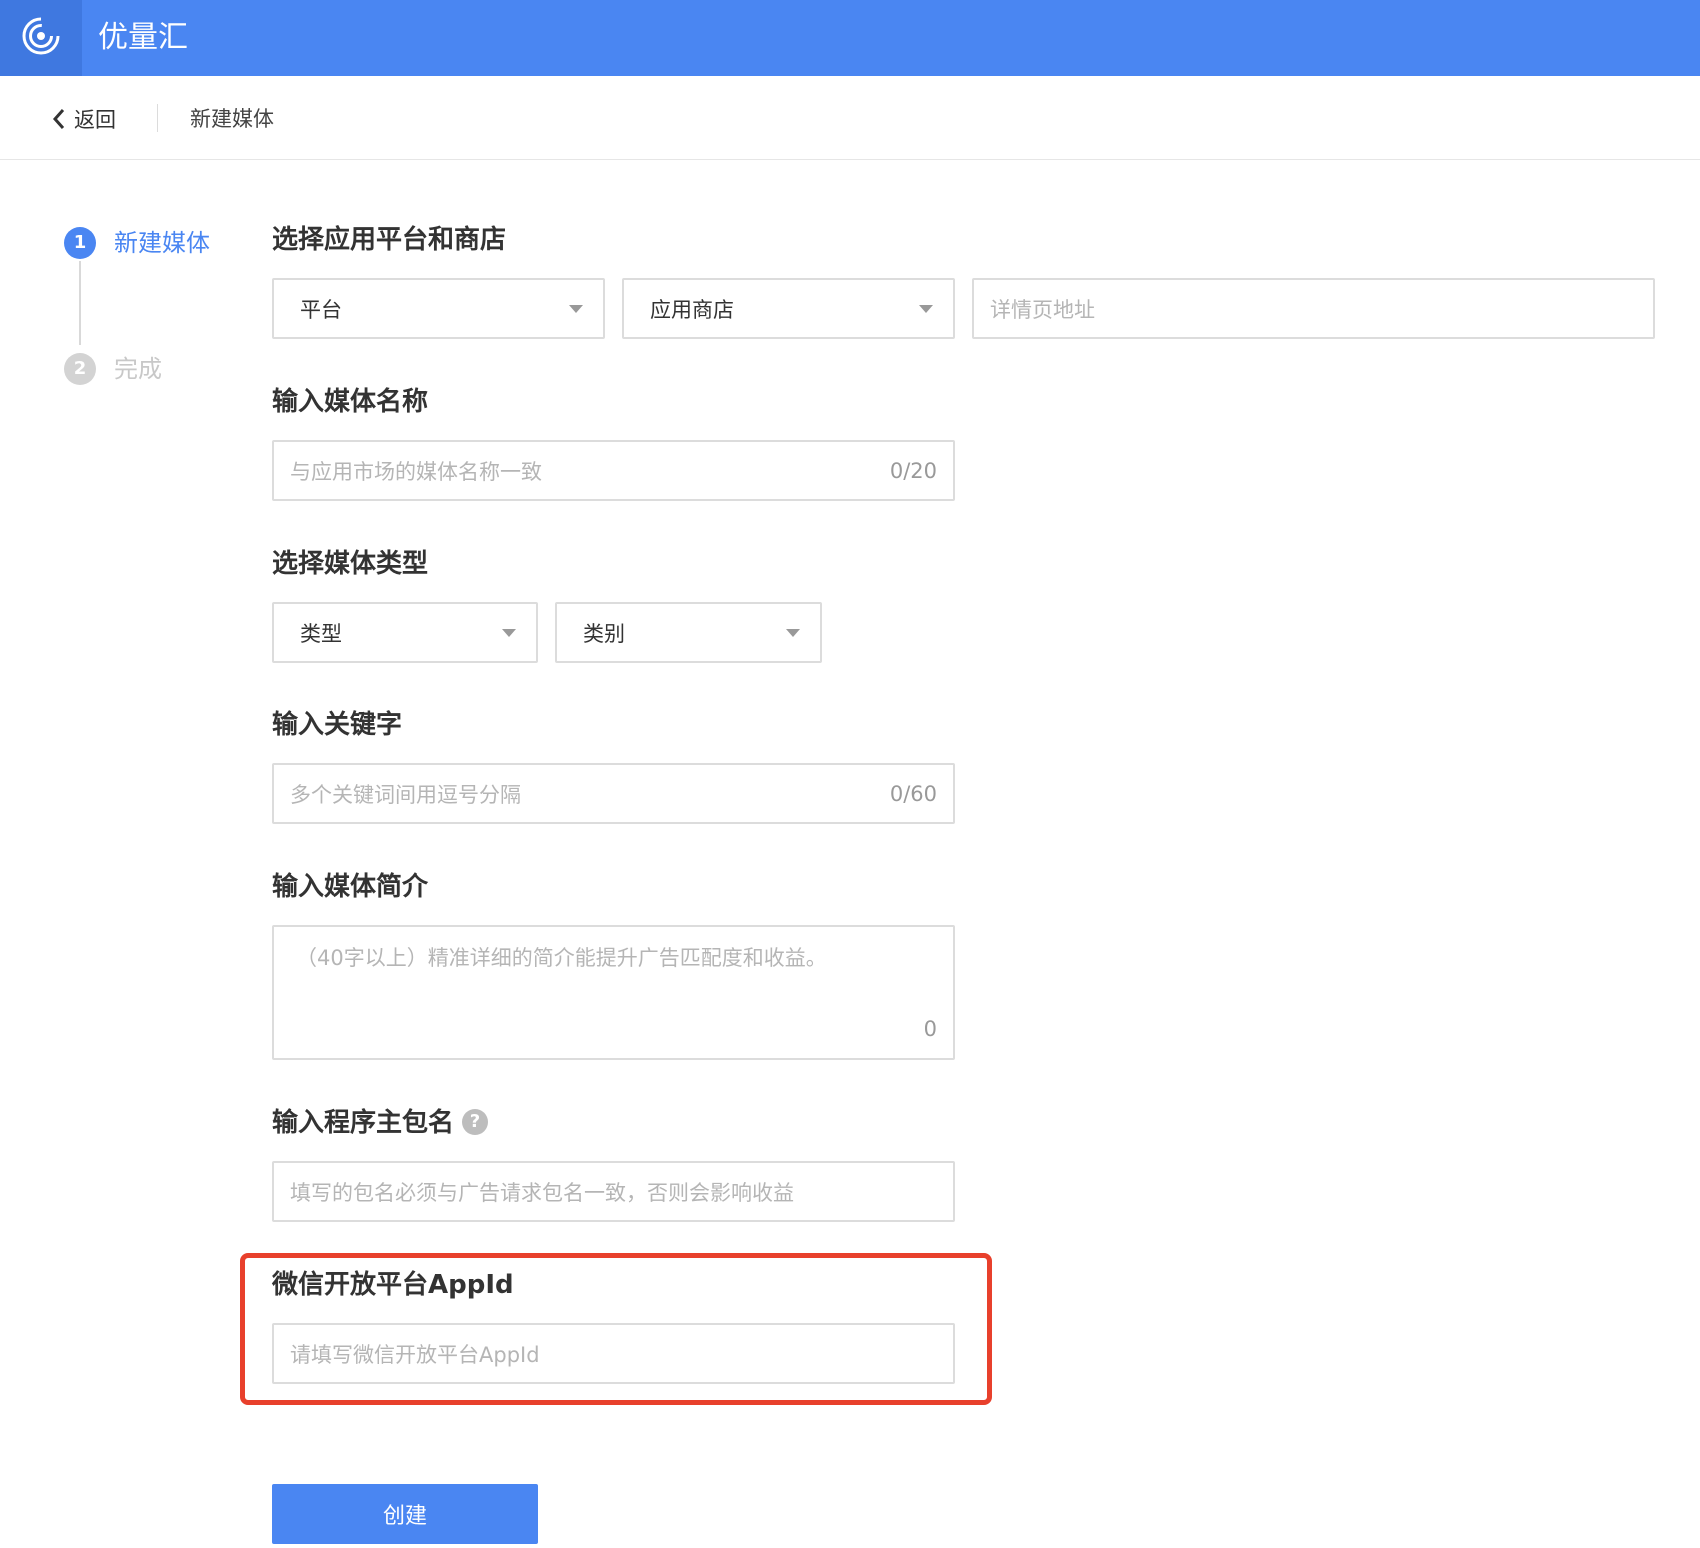 This screenshot has height=1548, width=1700. Describe the element at coordinates (232, 119) in the screenshot. I see `breadcrumb: 新建媒体` at that location.